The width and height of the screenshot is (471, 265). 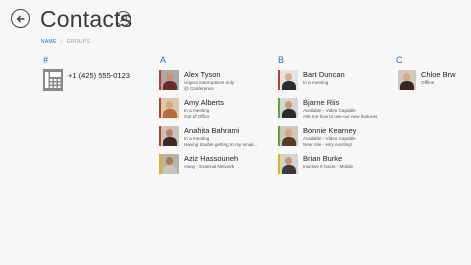 I want to click on contact-status: Offline, so click(x=428, y=82).